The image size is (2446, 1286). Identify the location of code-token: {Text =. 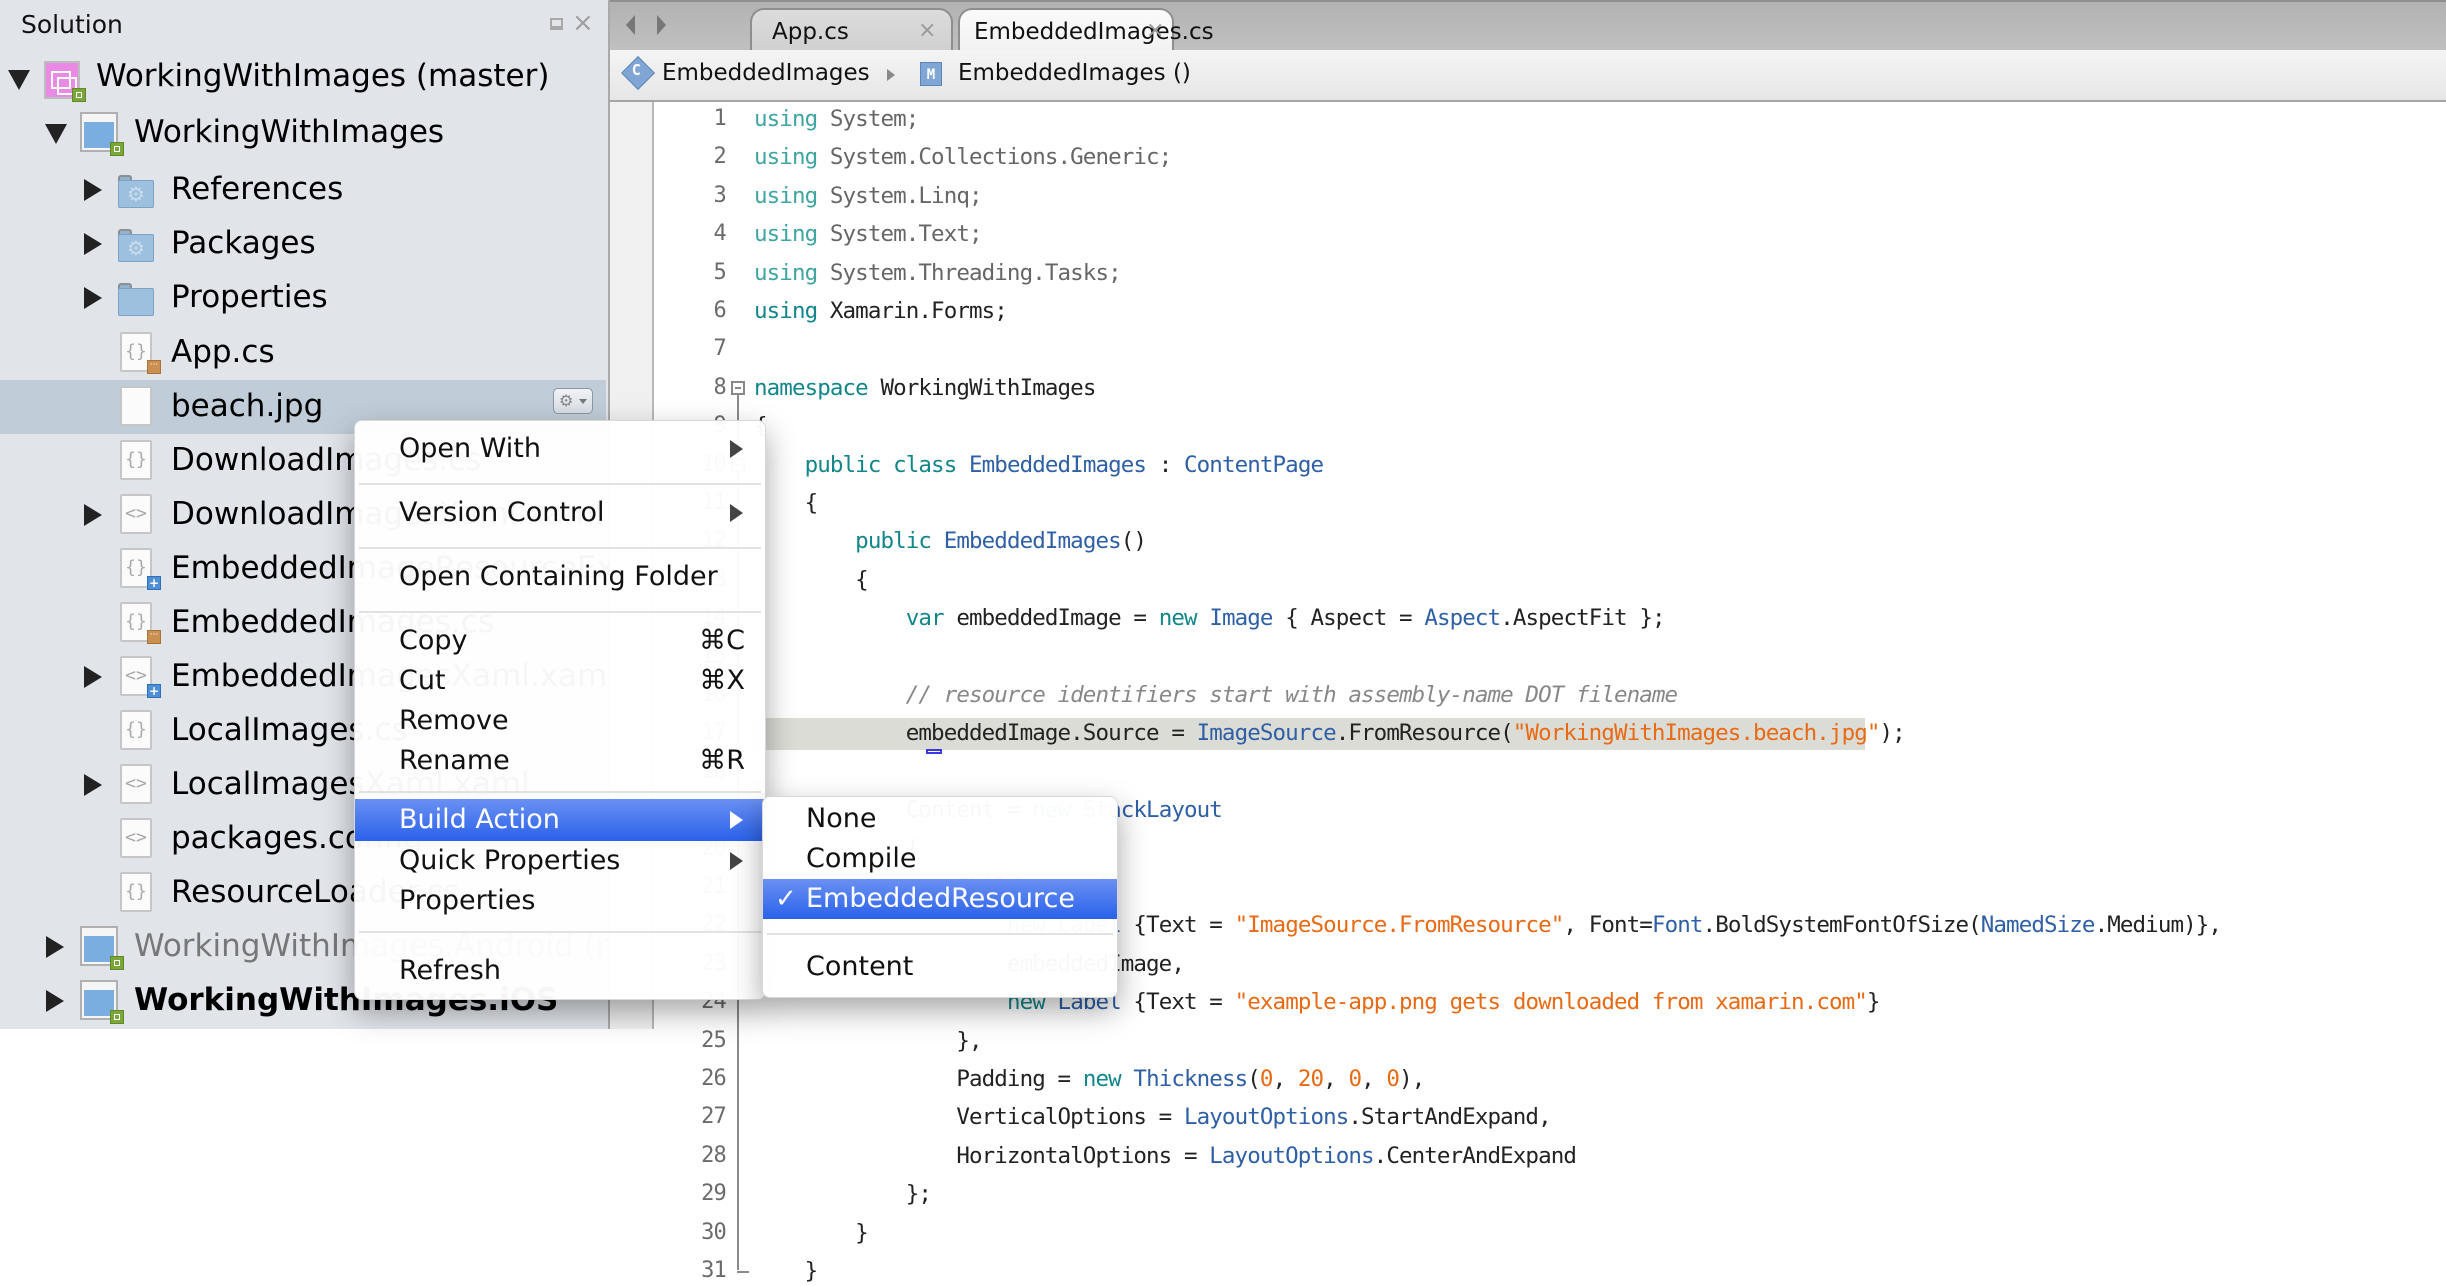
(1177, 1002).